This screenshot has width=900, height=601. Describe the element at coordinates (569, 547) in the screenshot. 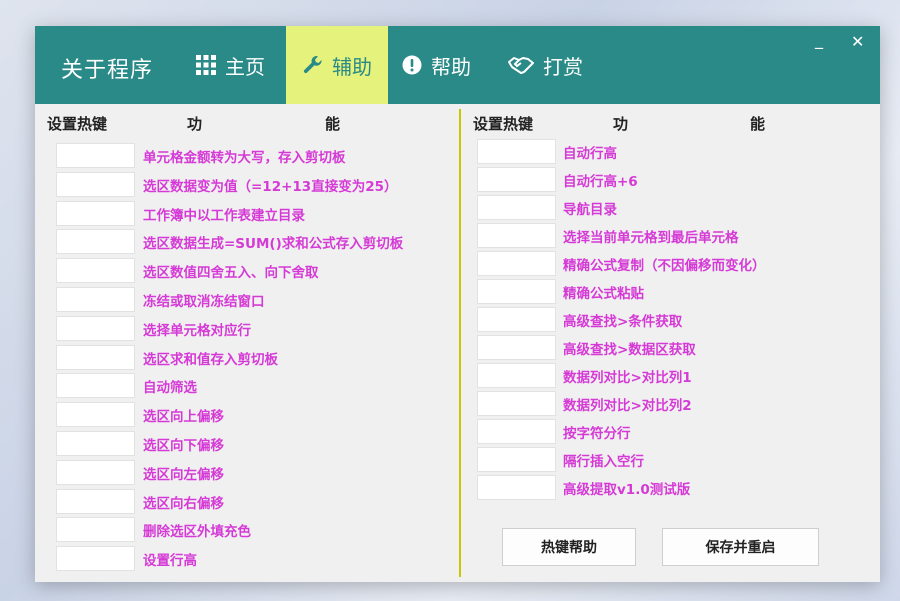

I see `hotkey-help-button: 热键帮助` at that location.